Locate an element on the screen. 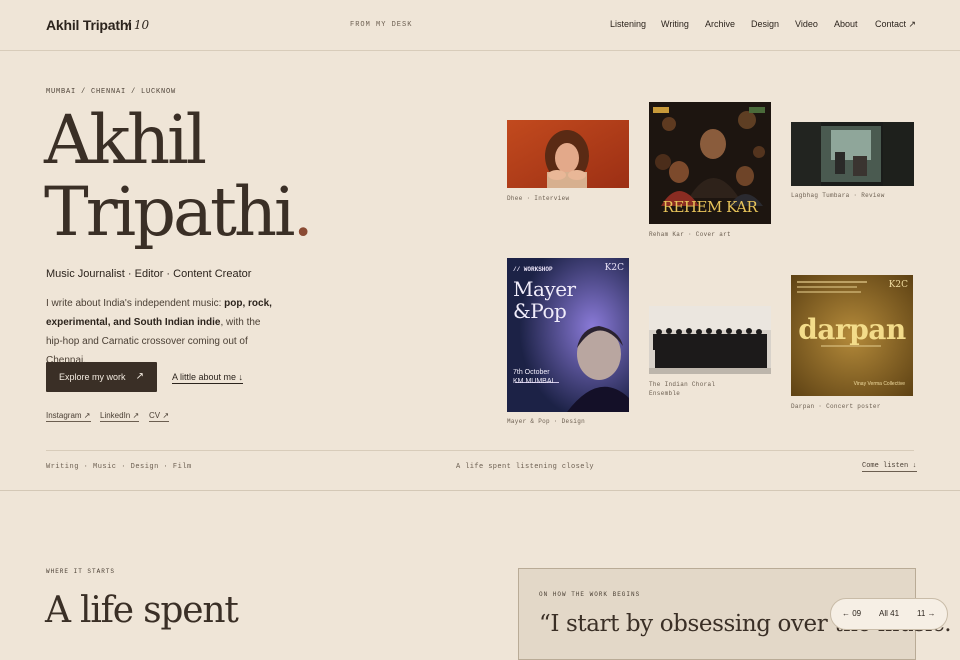 The image size is (960, 660). gallery-caption-rehem-kar: Reham Kar · Cover art is located at coordinates (690, 234).